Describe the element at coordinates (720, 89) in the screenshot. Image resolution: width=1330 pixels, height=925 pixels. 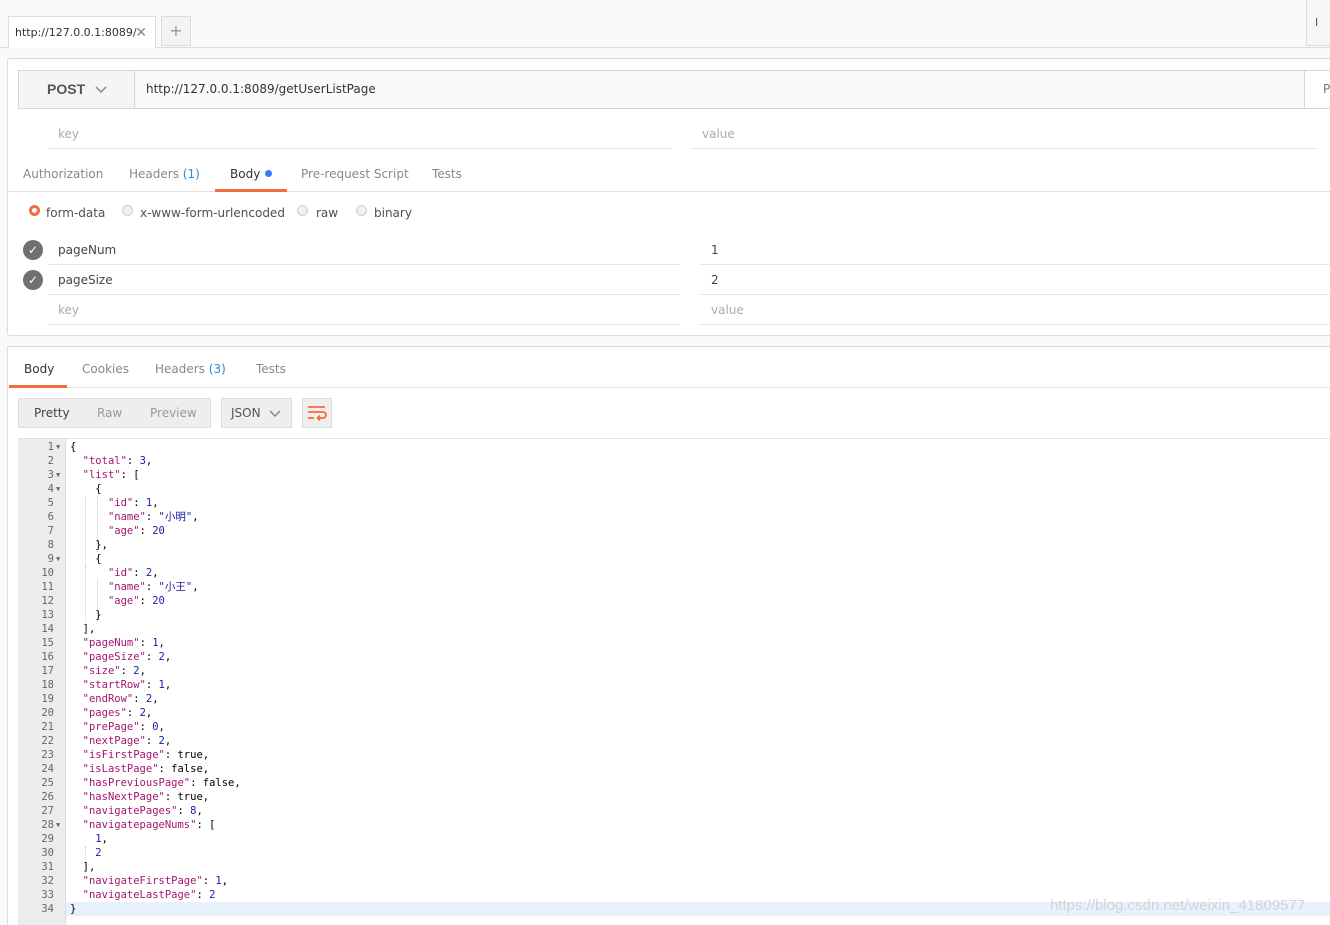
I see `url-input: http://127.0.0.1:8089/getUserListPage` at that location.